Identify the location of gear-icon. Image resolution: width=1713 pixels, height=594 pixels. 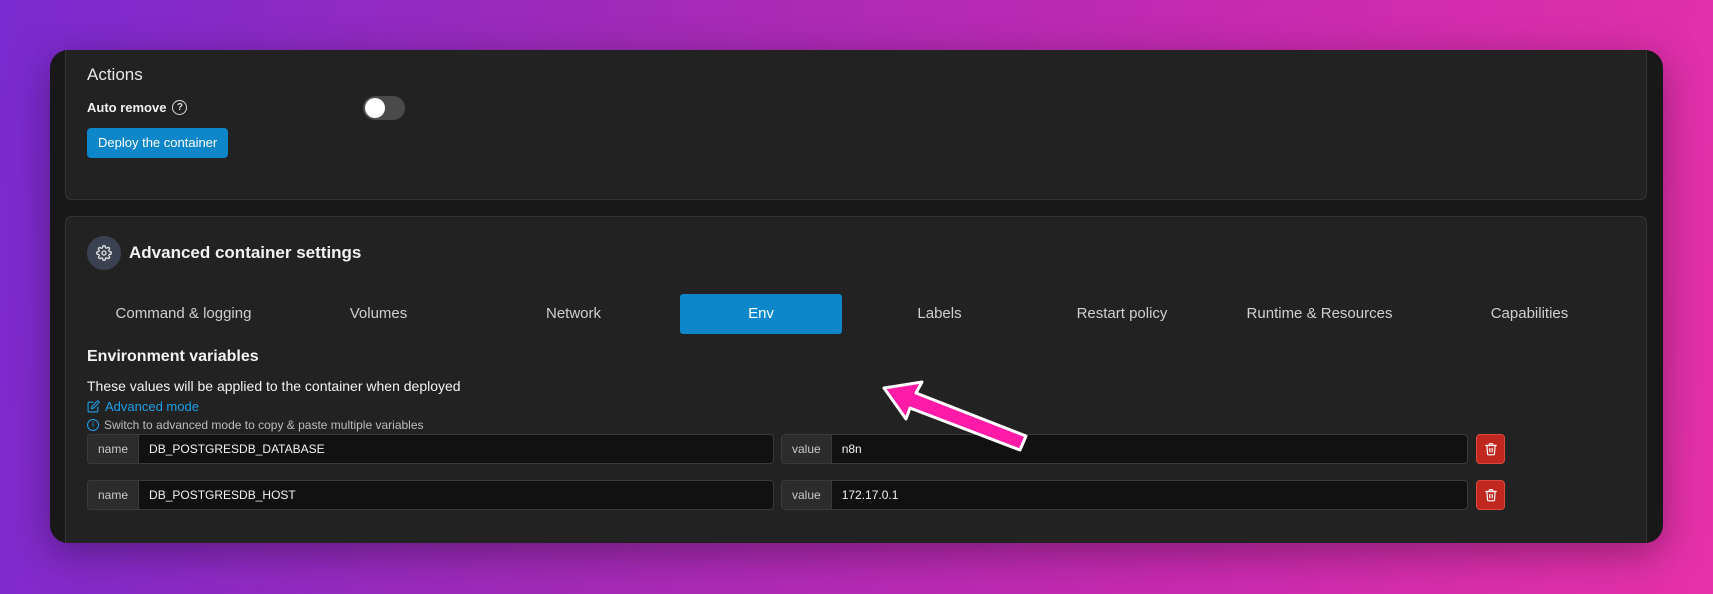
(104, 253).